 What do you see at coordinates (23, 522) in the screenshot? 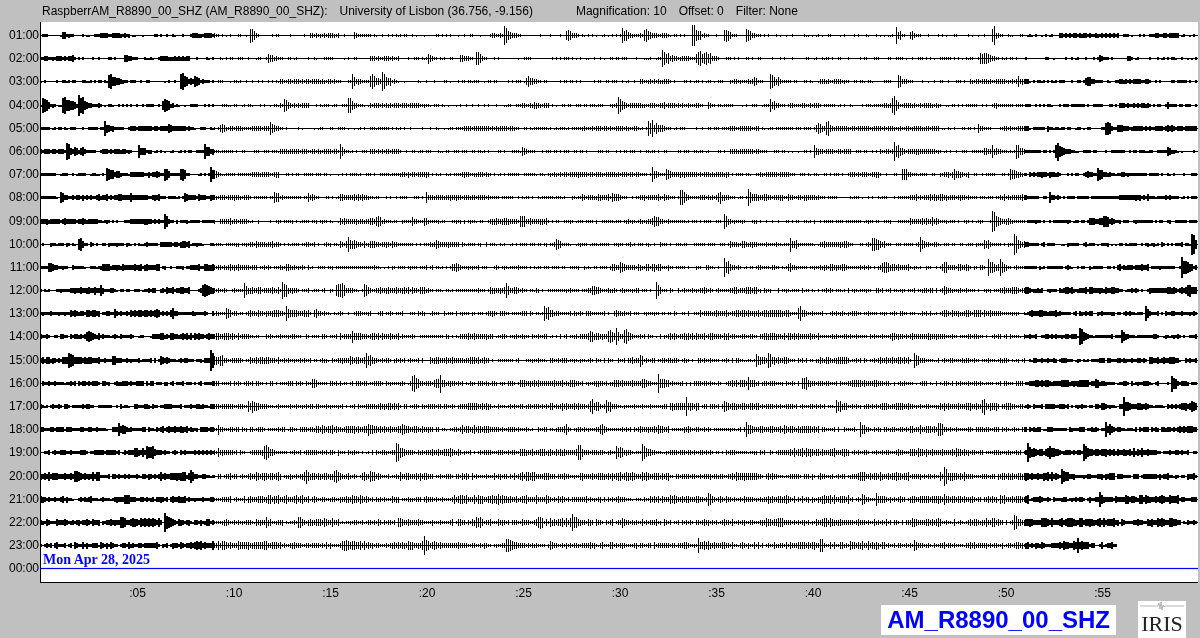
I see `hour-label: 22:00` at bounding box center [23, 522].